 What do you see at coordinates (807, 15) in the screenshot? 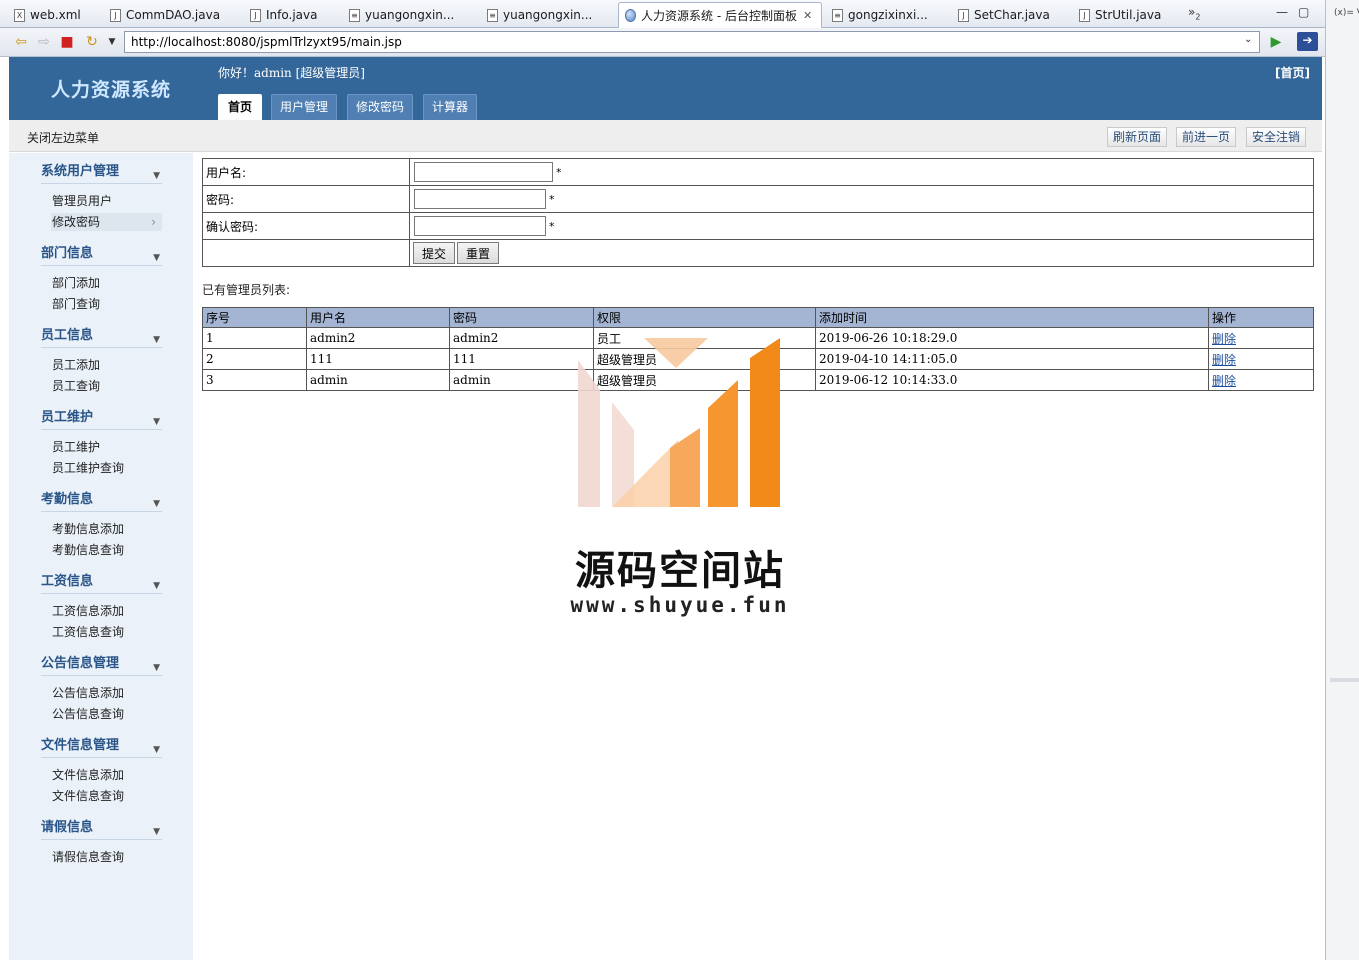
I see `close-icon: ✕` at bounding box center [807, 15].